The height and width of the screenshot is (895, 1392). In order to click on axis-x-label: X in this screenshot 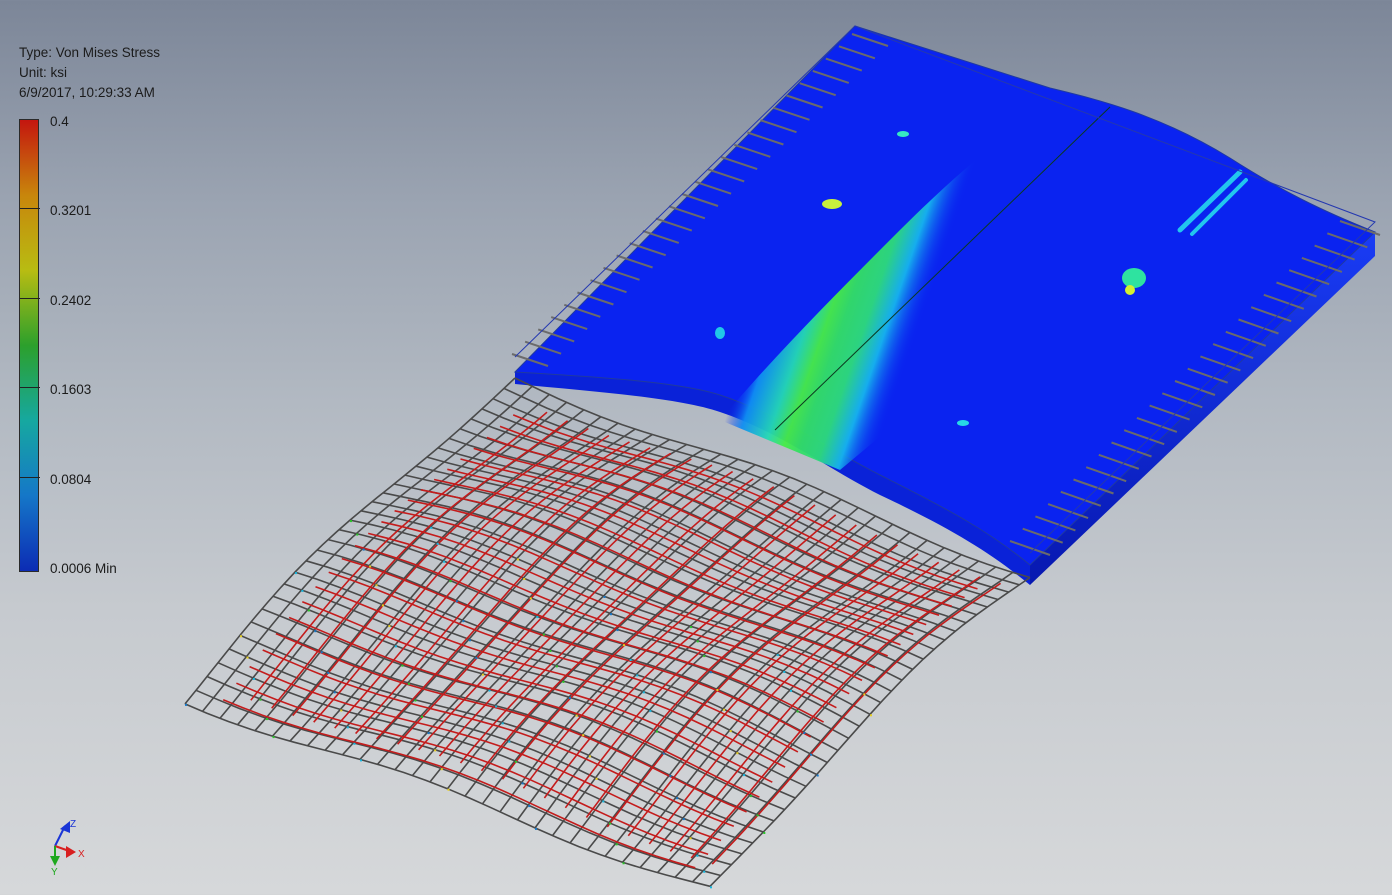, I will do `click(81, 854)`.